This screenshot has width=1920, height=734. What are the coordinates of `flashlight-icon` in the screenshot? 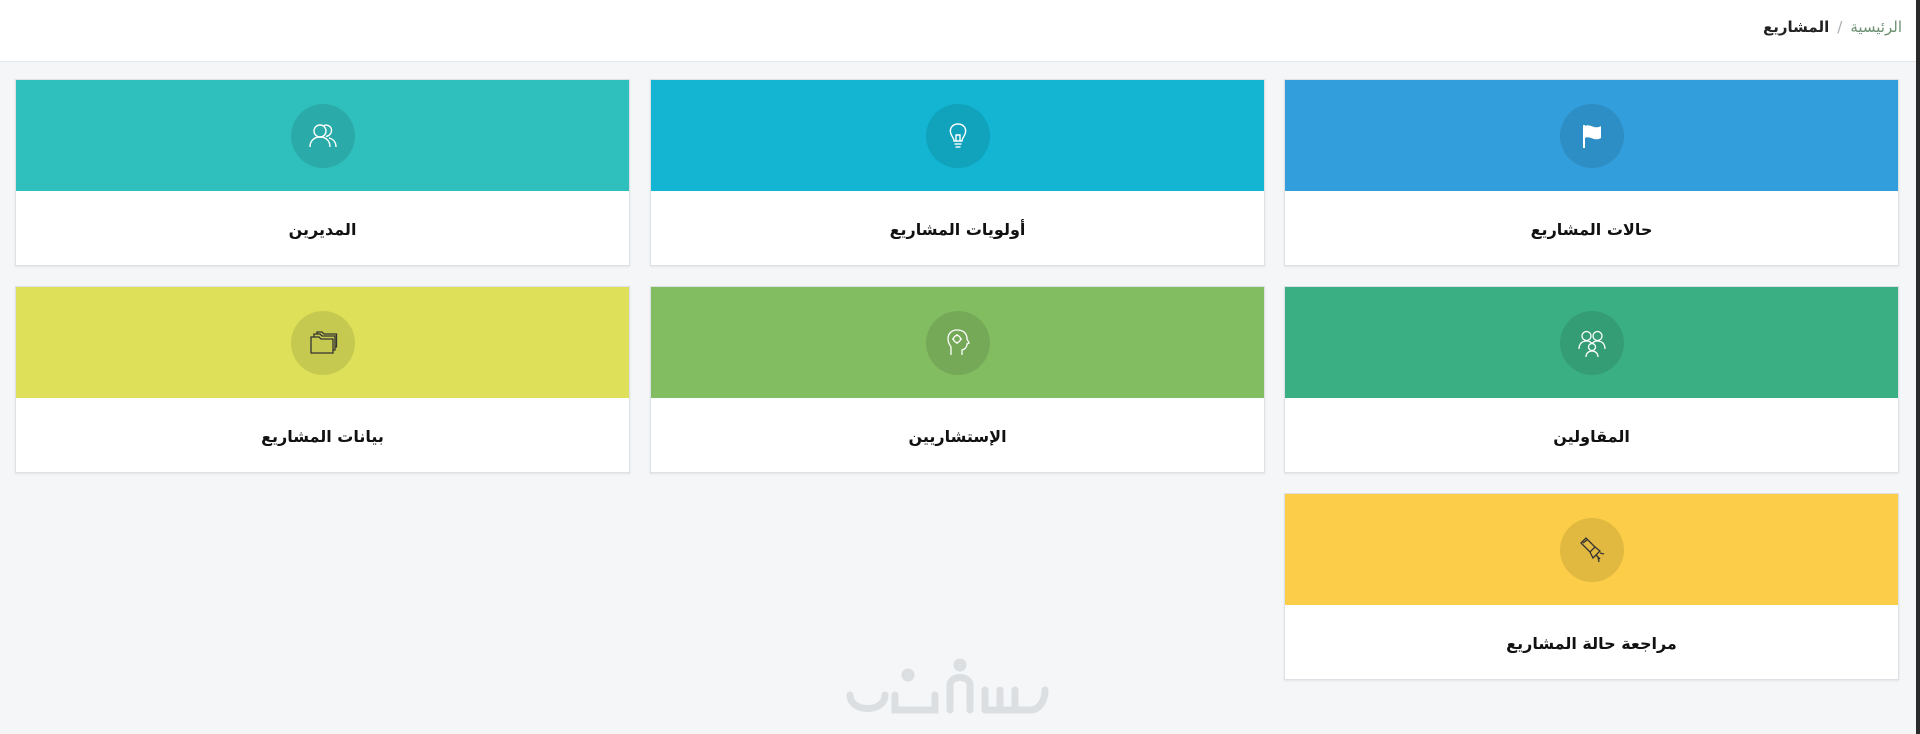 It's located at (1591, 550).